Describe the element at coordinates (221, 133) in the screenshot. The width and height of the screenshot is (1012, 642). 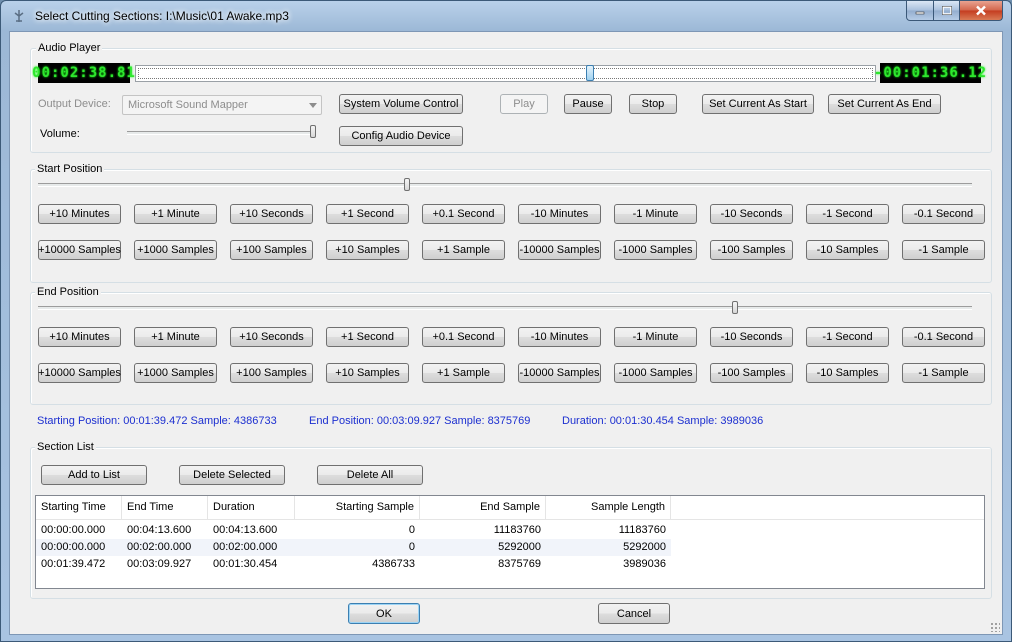
I see `volume-slider-track` at that location.